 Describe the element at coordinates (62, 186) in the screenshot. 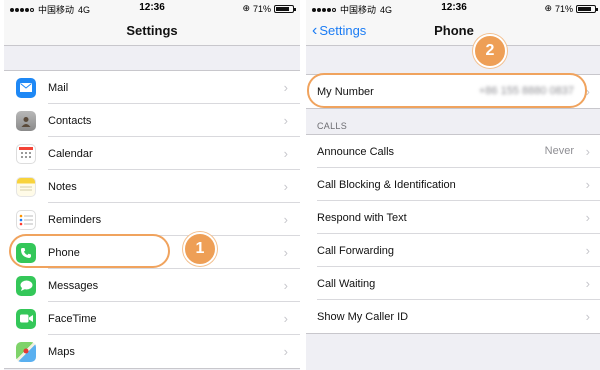

I see `settings-item-label: Notes` at that location.